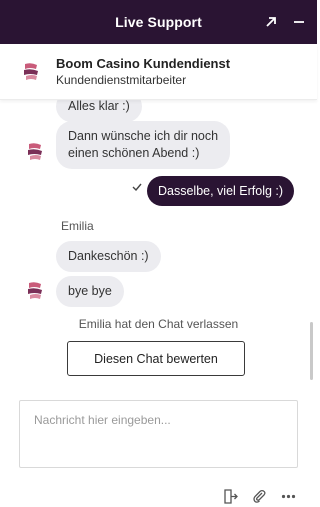 The width and height of the screenshot is (320, 507). Describe the element at coordinates (121, 80) in the screenshot. I see `agent-role: Kundendienstmitarbeiter` at that location.